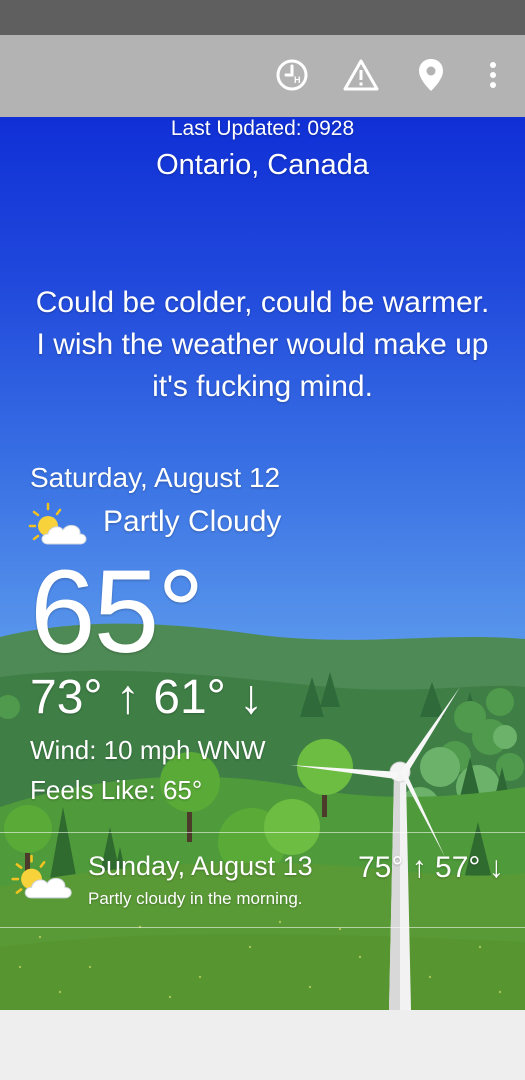 The image size is (525, 1080). Describe the element at coordinates (147, 697) in the screenshot. I see `current-hi-lo: 73° ↑ 61° ↓` at that location.